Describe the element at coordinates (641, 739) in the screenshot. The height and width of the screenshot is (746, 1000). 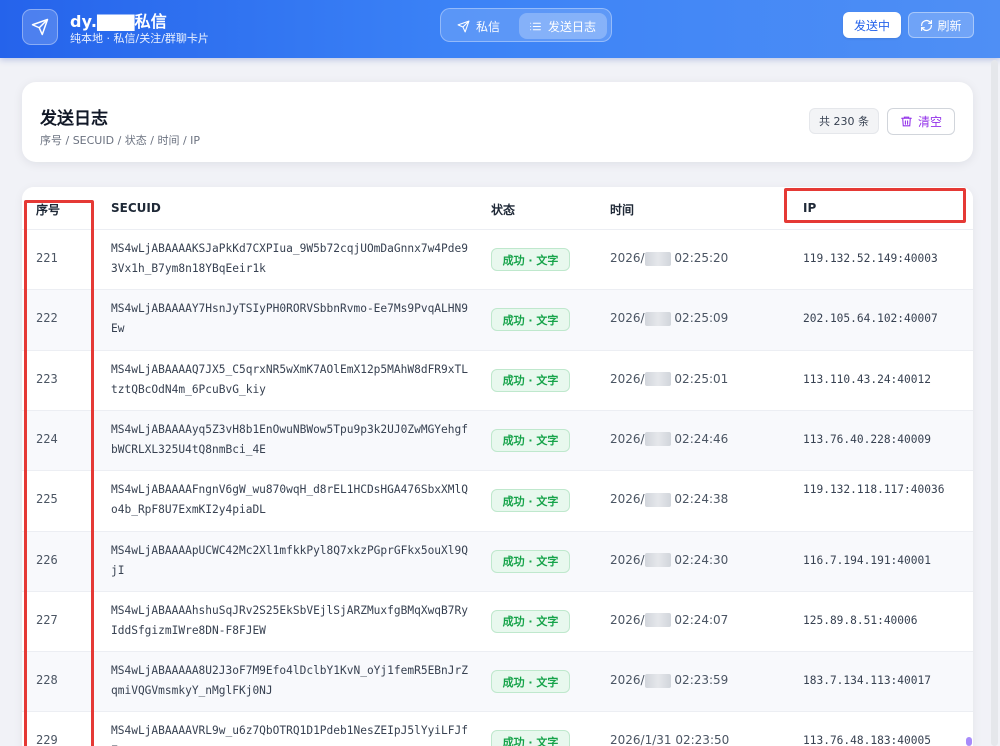
I see `row-date: 2026/1/31` at that location.